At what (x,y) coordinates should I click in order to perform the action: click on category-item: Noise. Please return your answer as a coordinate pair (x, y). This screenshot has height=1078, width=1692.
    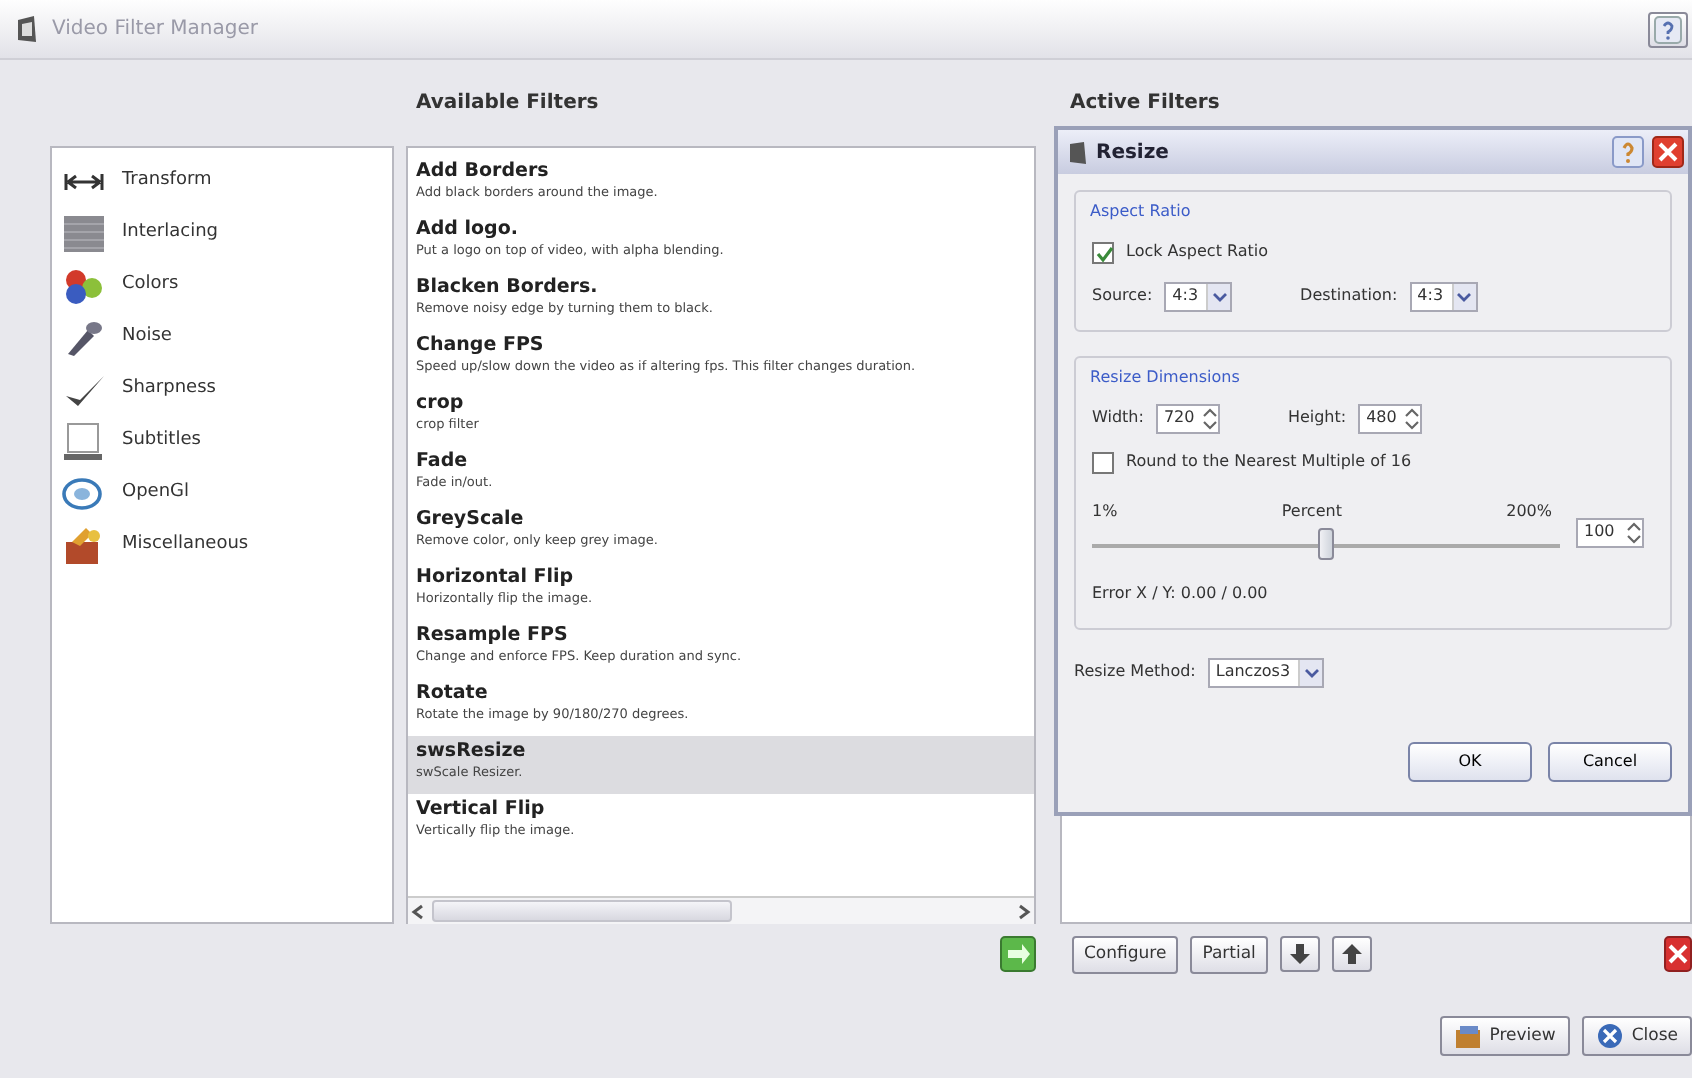
    Looking at the image, I should click on (222, 338).